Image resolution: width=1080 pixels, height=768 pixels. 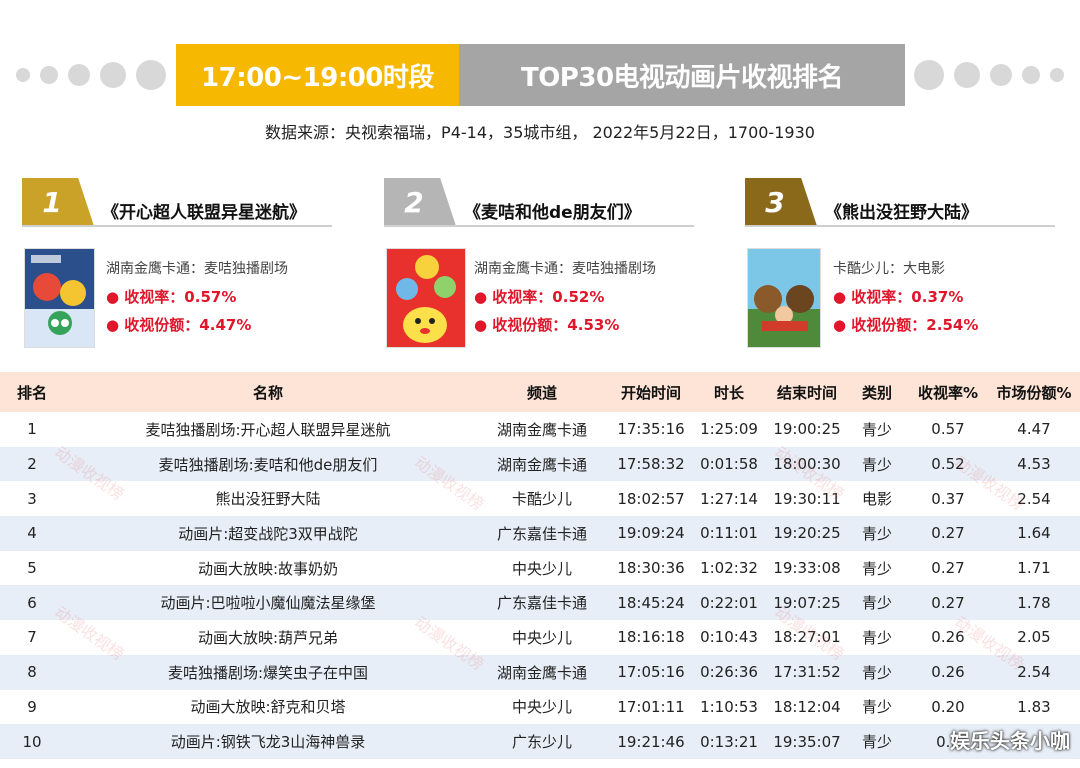 What do you see at coordinates (876, 392) in the screenshot?
I see `header-category: 类别` at bounding box center [876, 392].